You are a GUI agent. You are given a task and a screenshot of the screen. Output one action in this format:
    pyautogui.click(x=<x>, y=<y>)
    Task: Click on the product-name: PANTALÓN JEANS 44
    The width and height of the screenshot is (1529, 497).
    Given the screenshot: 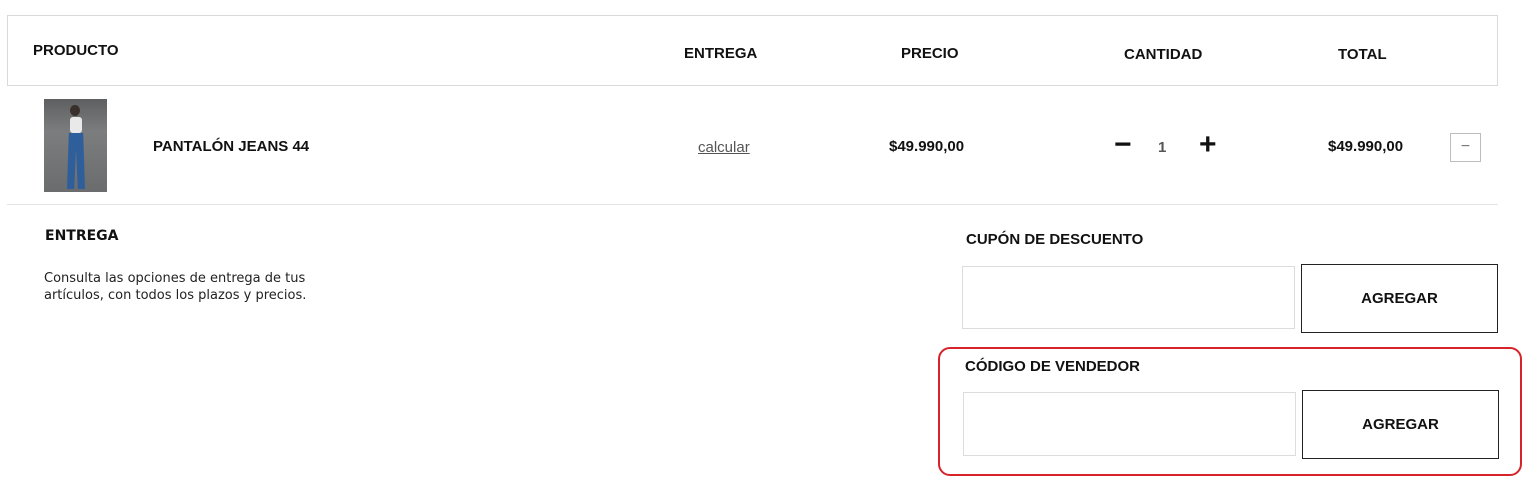 What is the action you would take?
    pyautogui.click(x=231, y=146)
    